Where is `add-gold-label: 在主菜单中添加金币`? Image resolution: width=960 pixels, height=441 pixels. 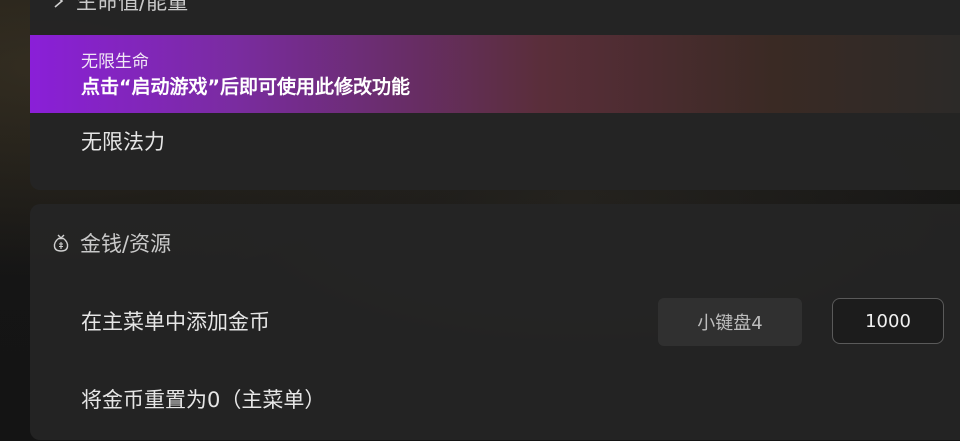 add-gold-label: 在主菜单中添加金币 is located at coordinates (175, 322).